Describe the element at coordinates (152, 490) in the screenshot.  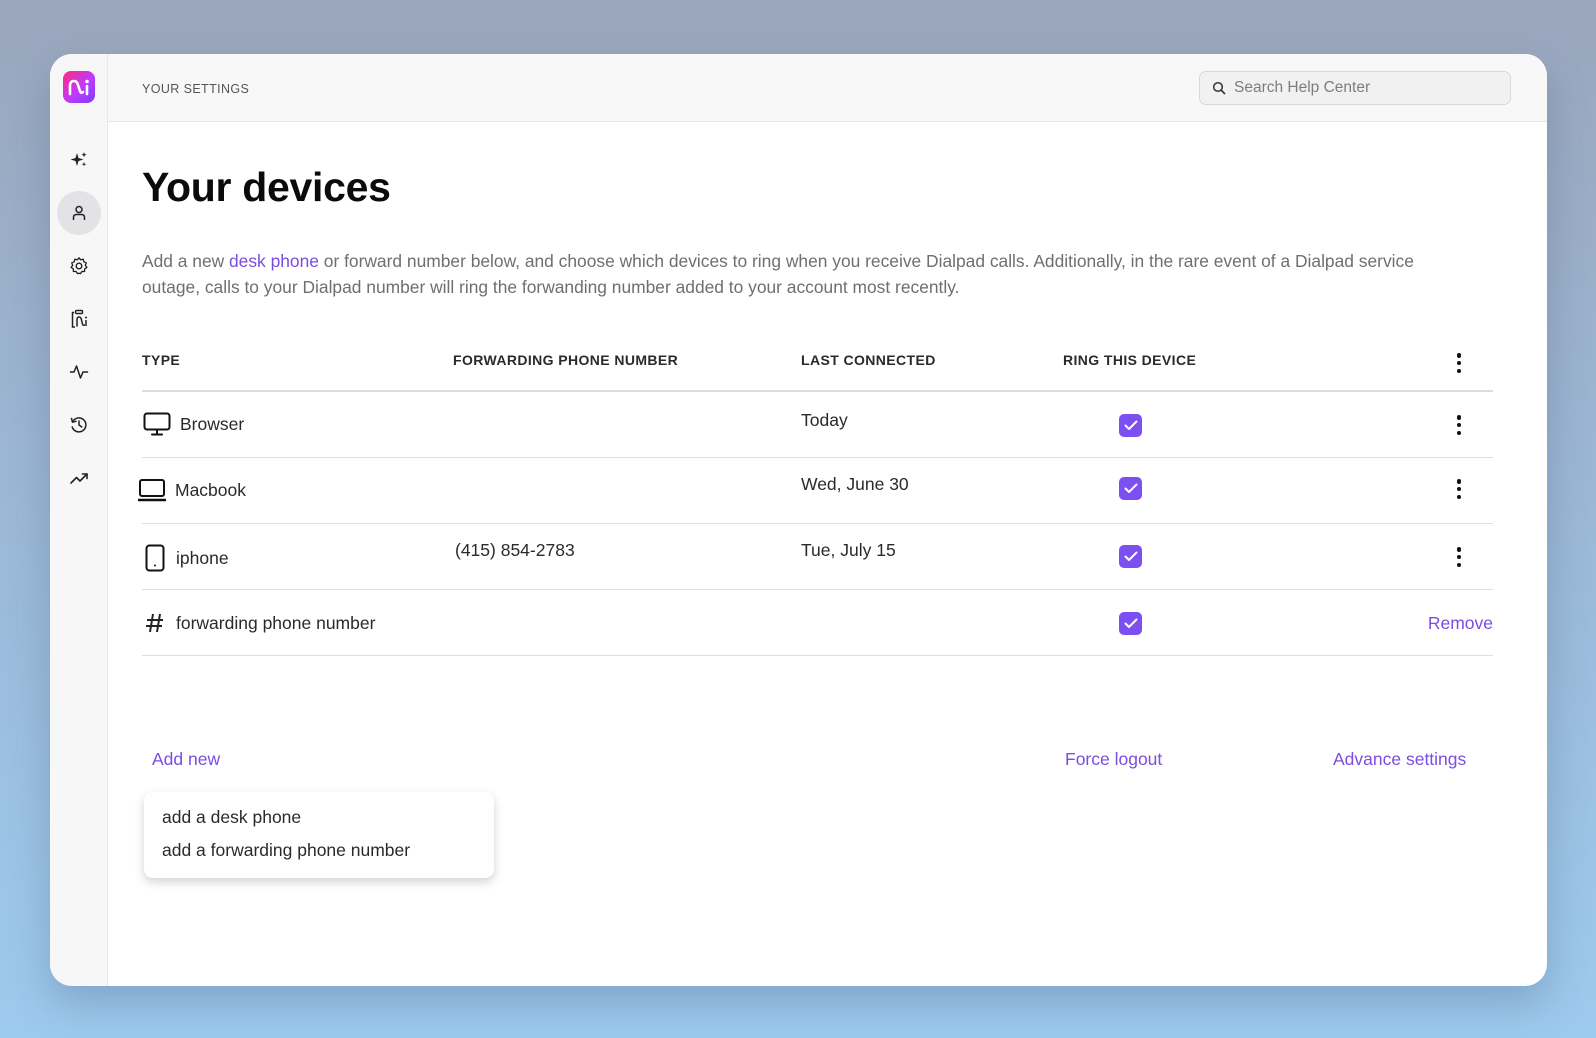
I see `laptop-icon` at that location.